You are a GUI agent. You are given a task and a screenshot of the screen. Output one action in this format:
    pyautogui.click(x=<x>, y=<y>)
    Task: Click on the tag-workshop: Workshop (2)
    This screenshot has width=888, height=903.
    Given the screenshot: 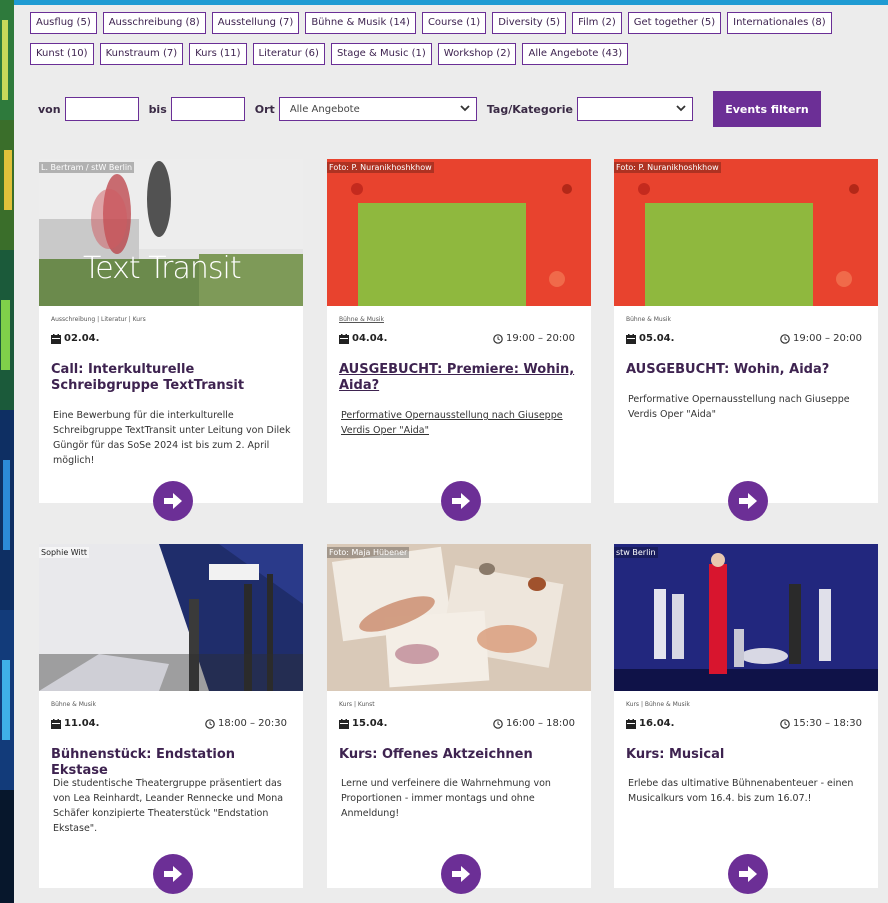 What is the action you would take?
    pyautogui.click(x=477, y=54)
    